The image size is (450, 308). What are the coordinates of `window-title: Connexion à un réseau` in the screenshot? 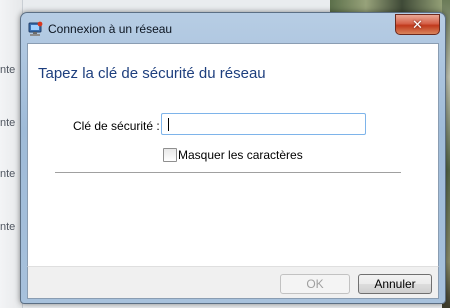 It's located at (110, 29).